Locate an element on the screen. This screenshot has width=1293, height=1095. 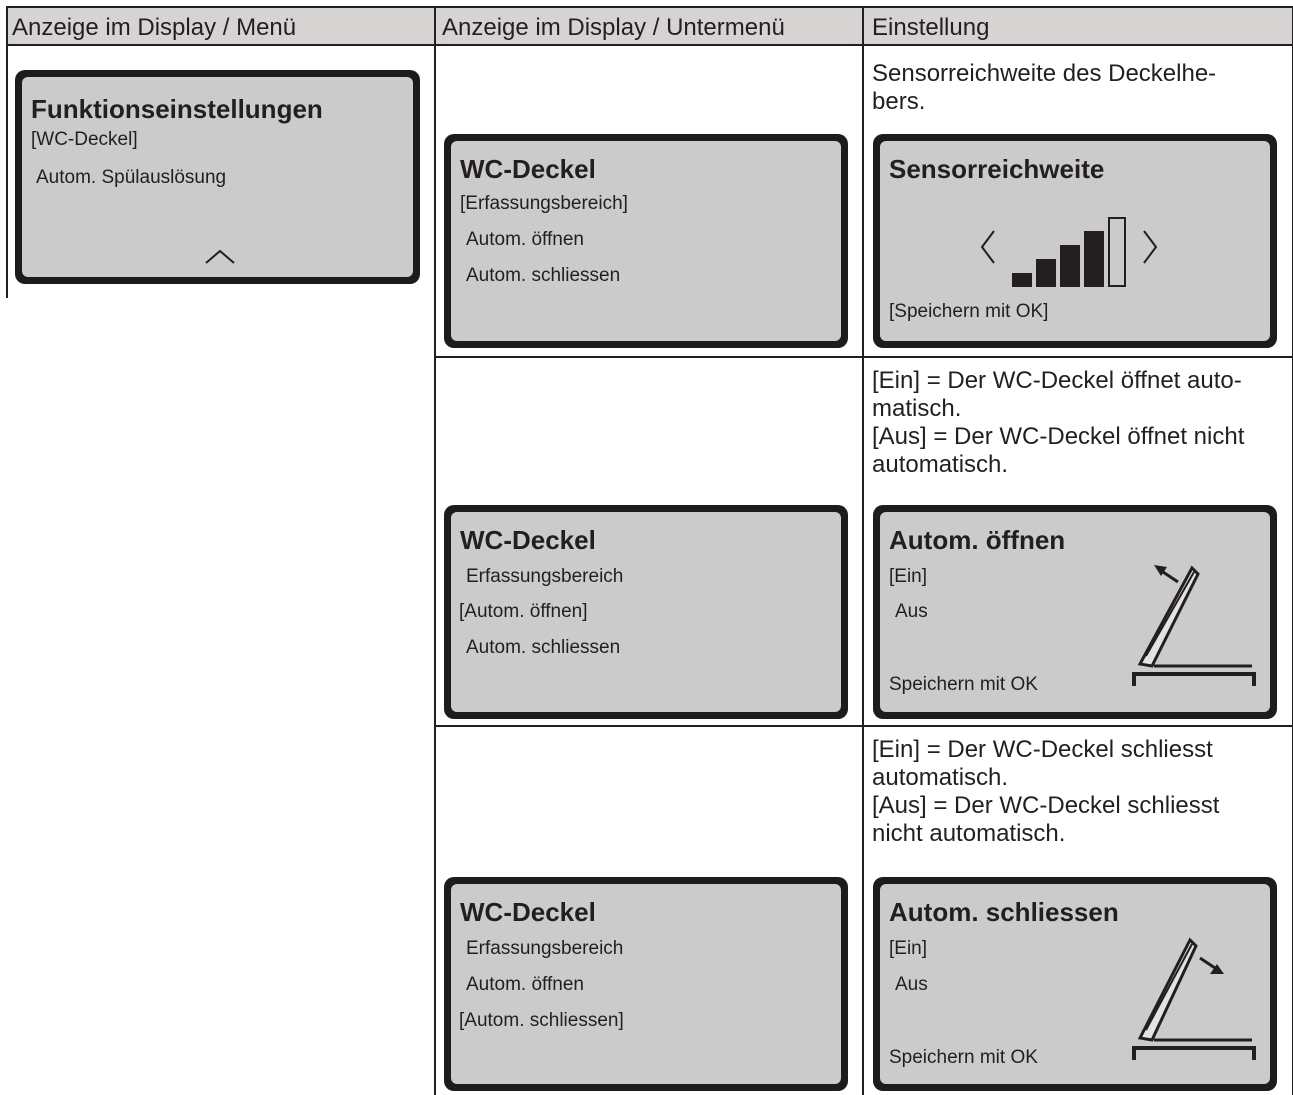
level-bar-empty is located at coordinates (1117, 252).